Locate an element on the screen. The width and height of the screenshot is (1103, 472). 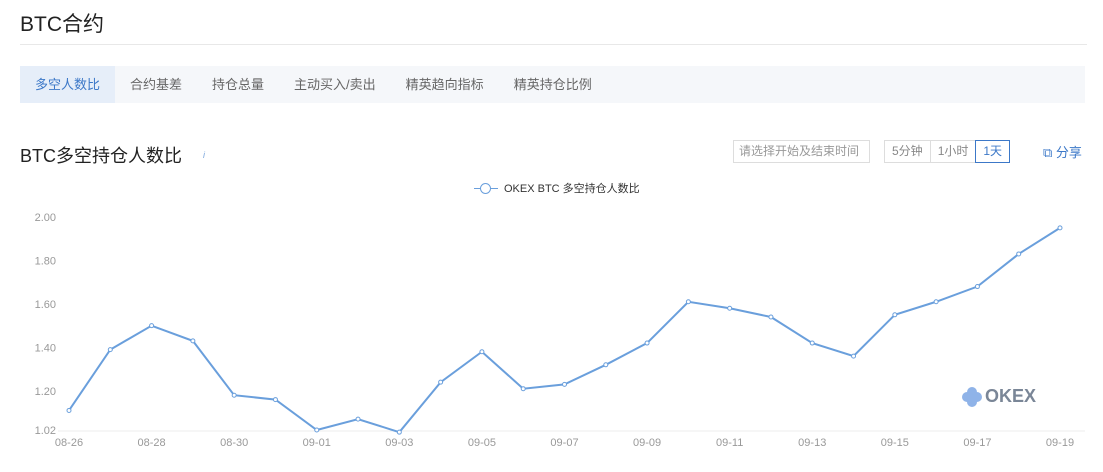
y-tick-label: 1.60 is located at coordinates (45, 305).